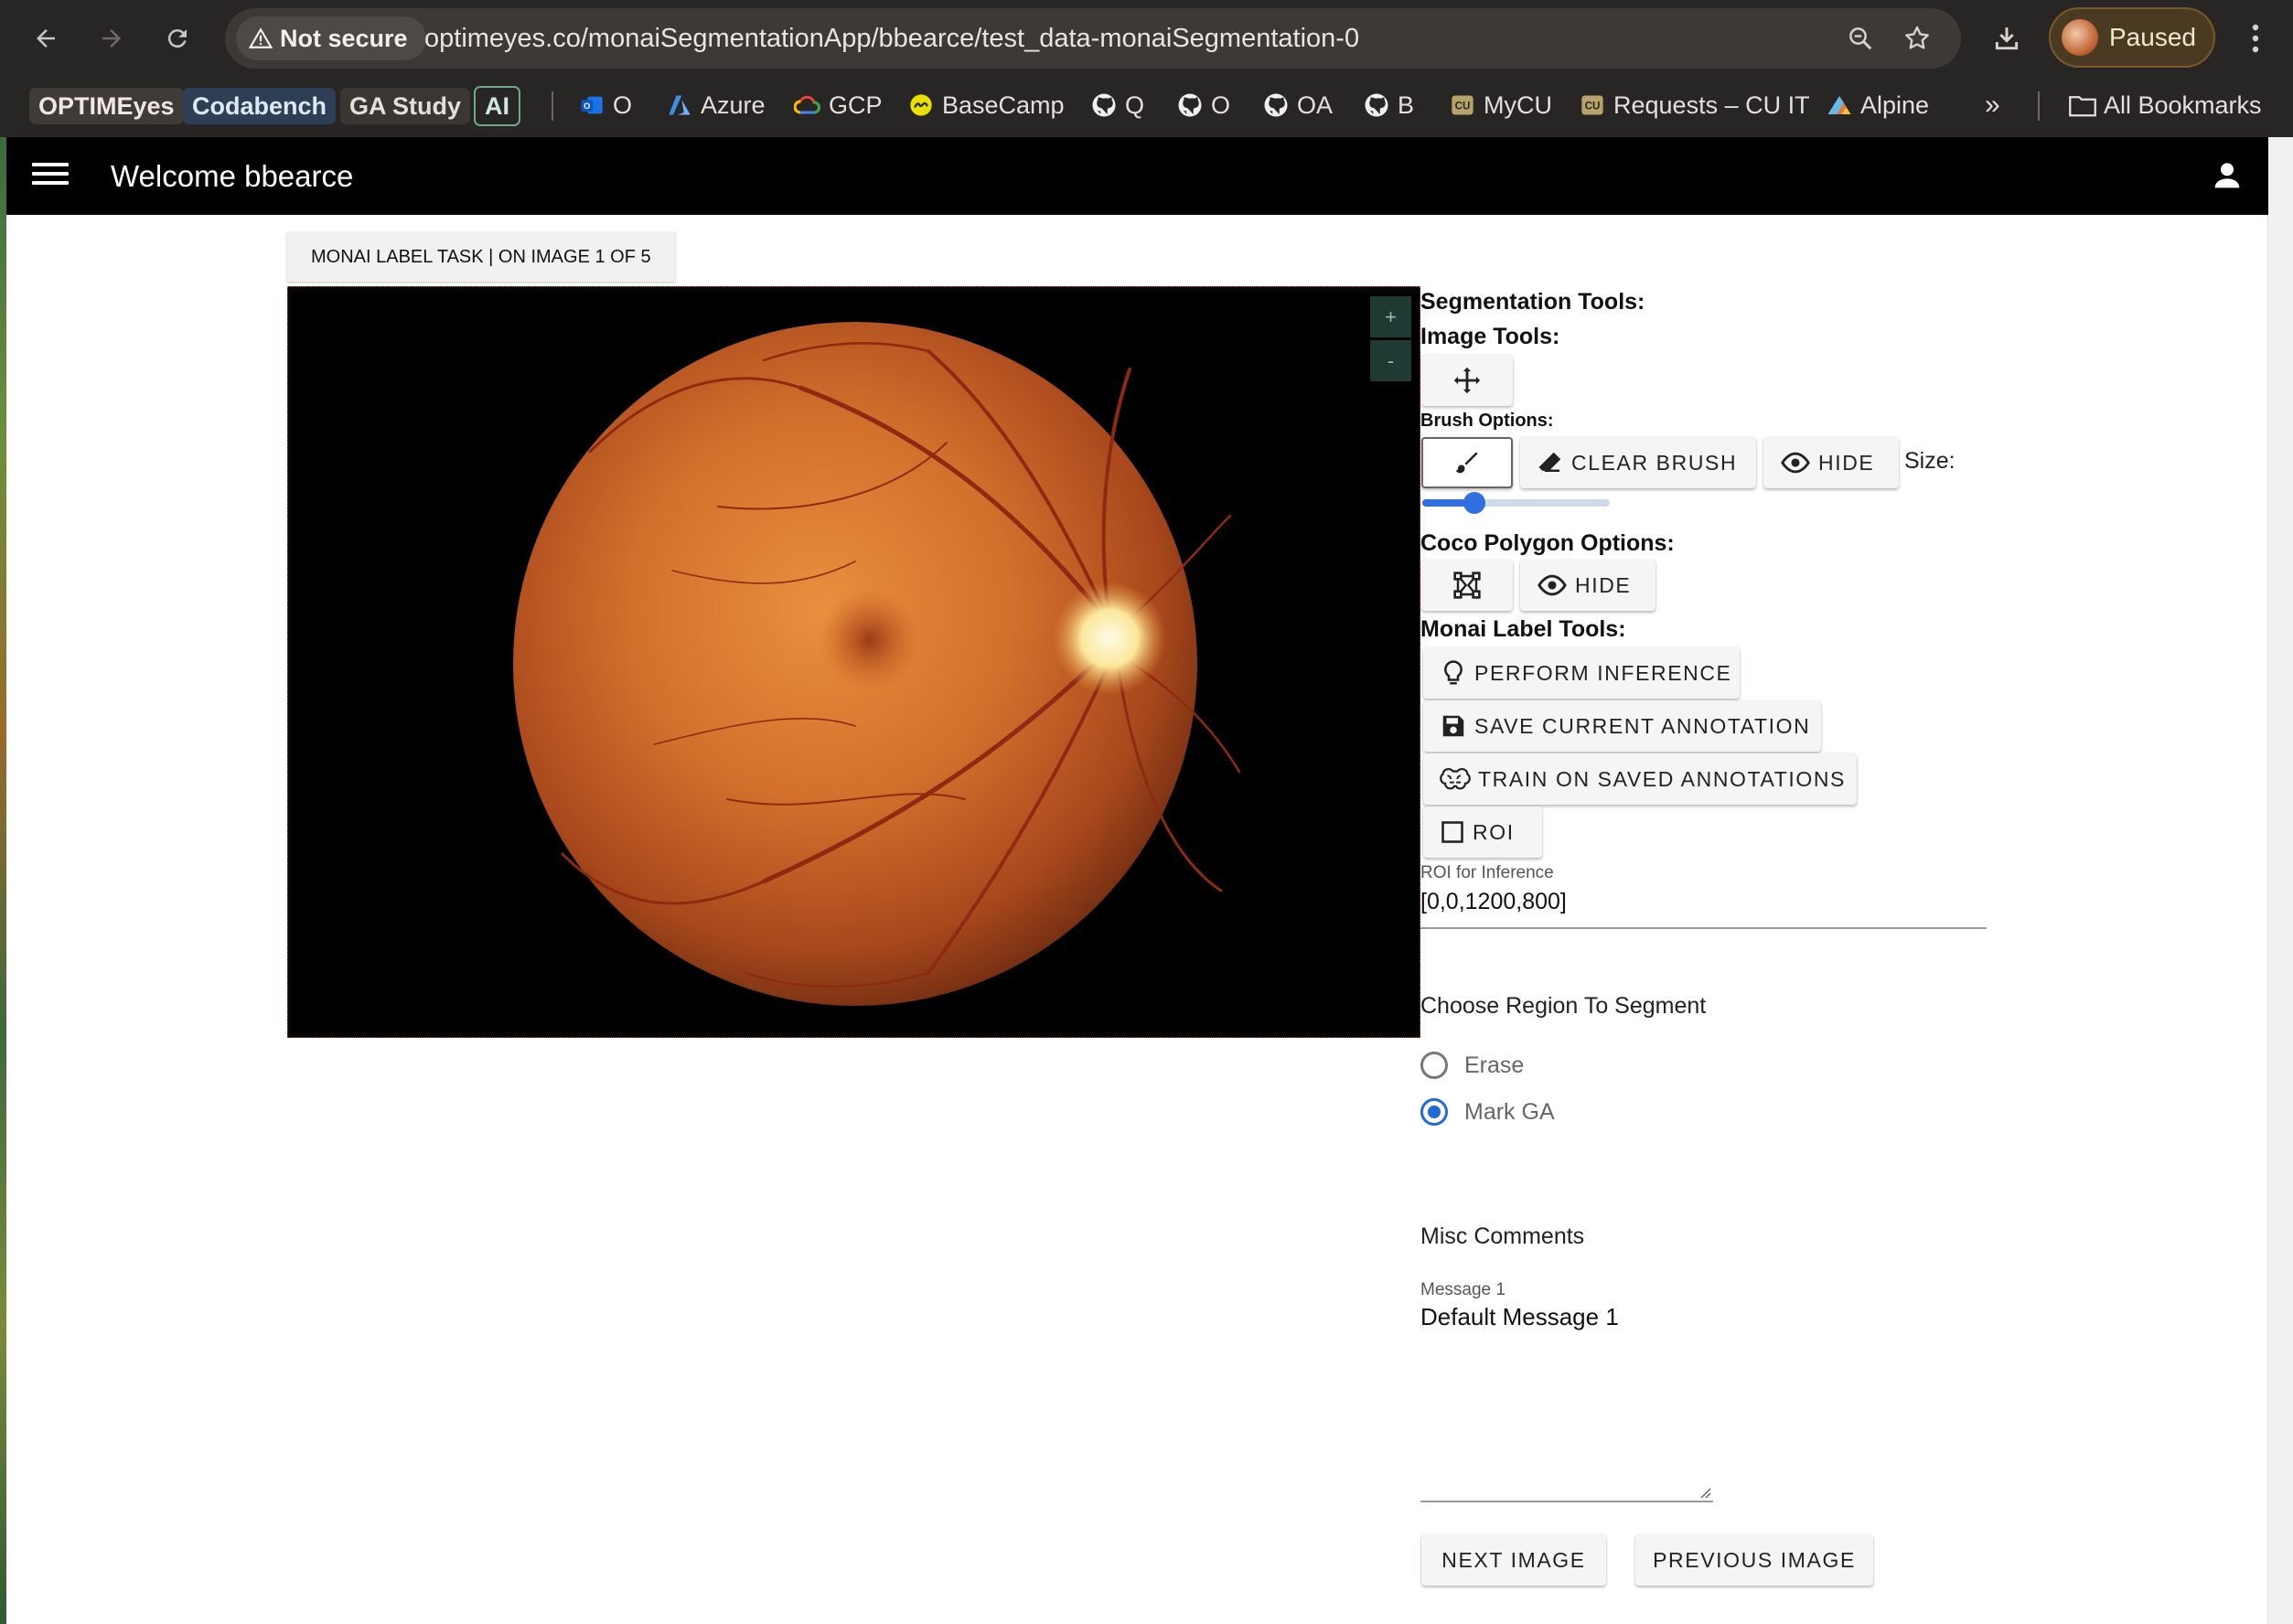 This screenshot has height=1624, width=2293. I want to click on brush-icon, so click(1466, 463).